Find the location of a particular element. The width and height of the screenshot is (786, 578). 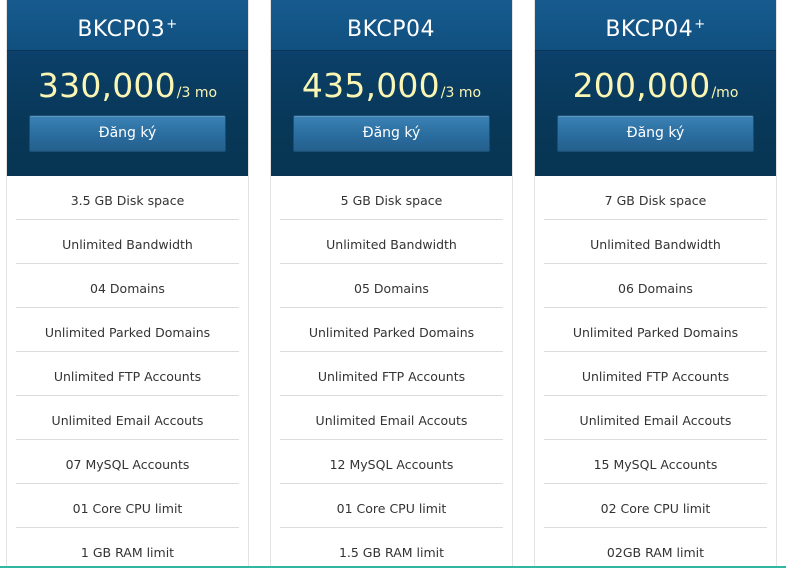

feature-domains: 05 Domains is located at coordinates (391, 286).